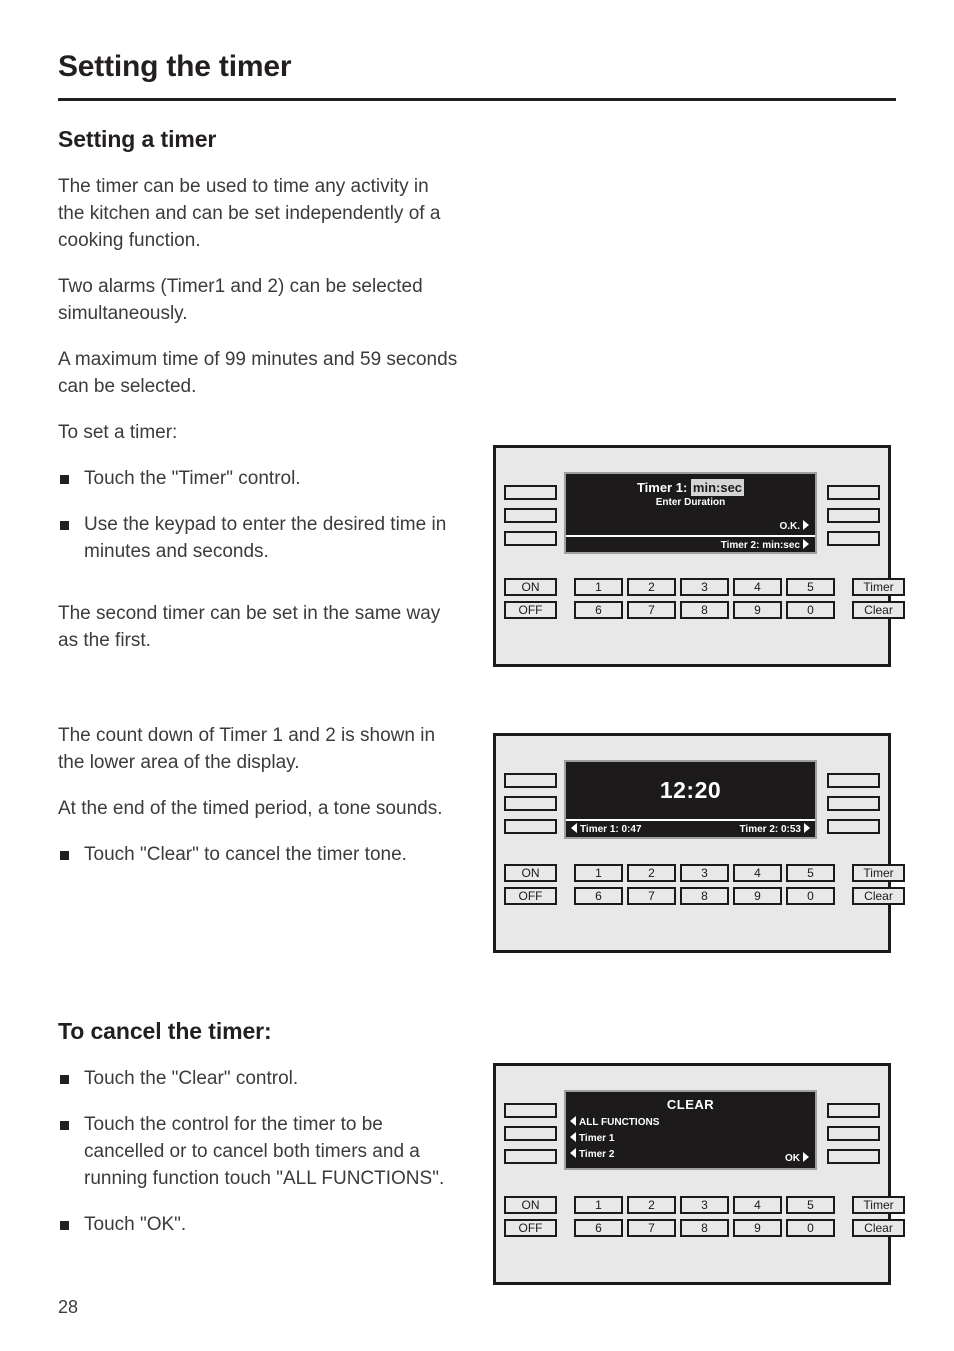 Image resolution: width=954 pixels, height=1351 pixels. What do you see at coordinates (191, 1078) in the screenshot?
I see `list-item-text: Touch the "Clear" control.` at bounding box center [191, 1078].